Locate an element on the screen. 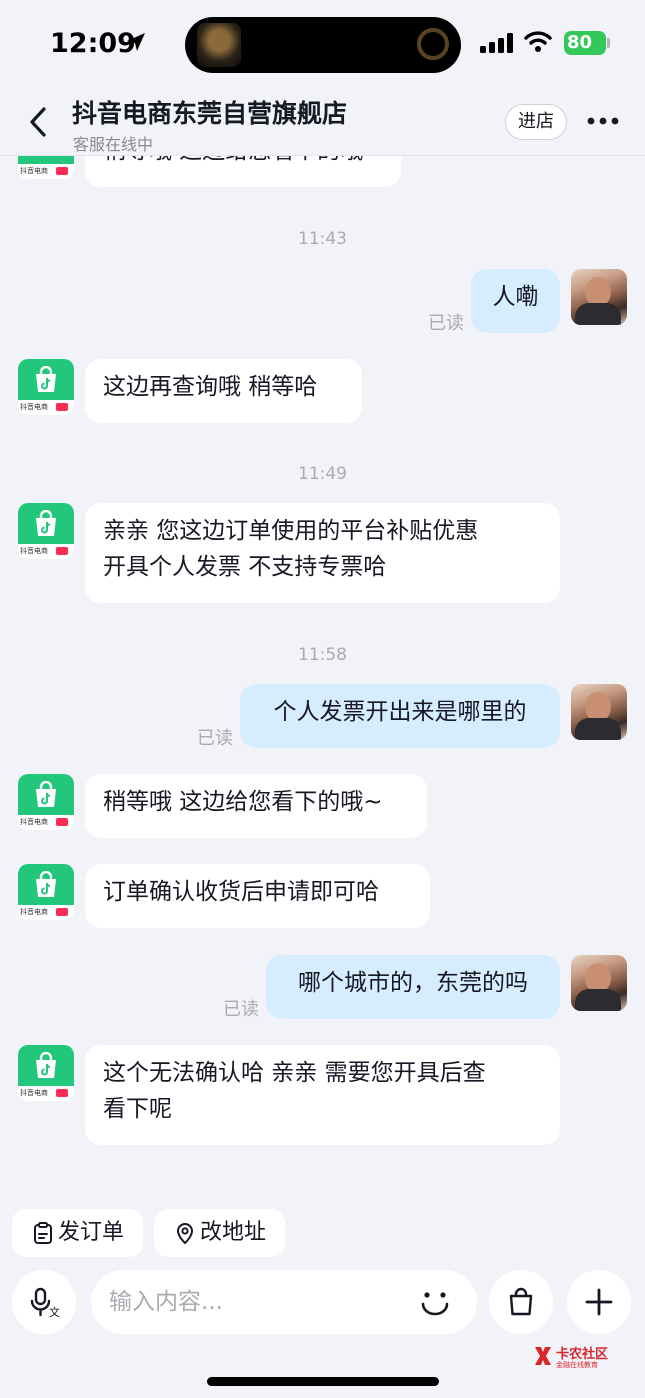 Image resolution: width=645 pixels, height=1398 pixels. enter-shop-button: 进店 is located at coordinates (536, 122).